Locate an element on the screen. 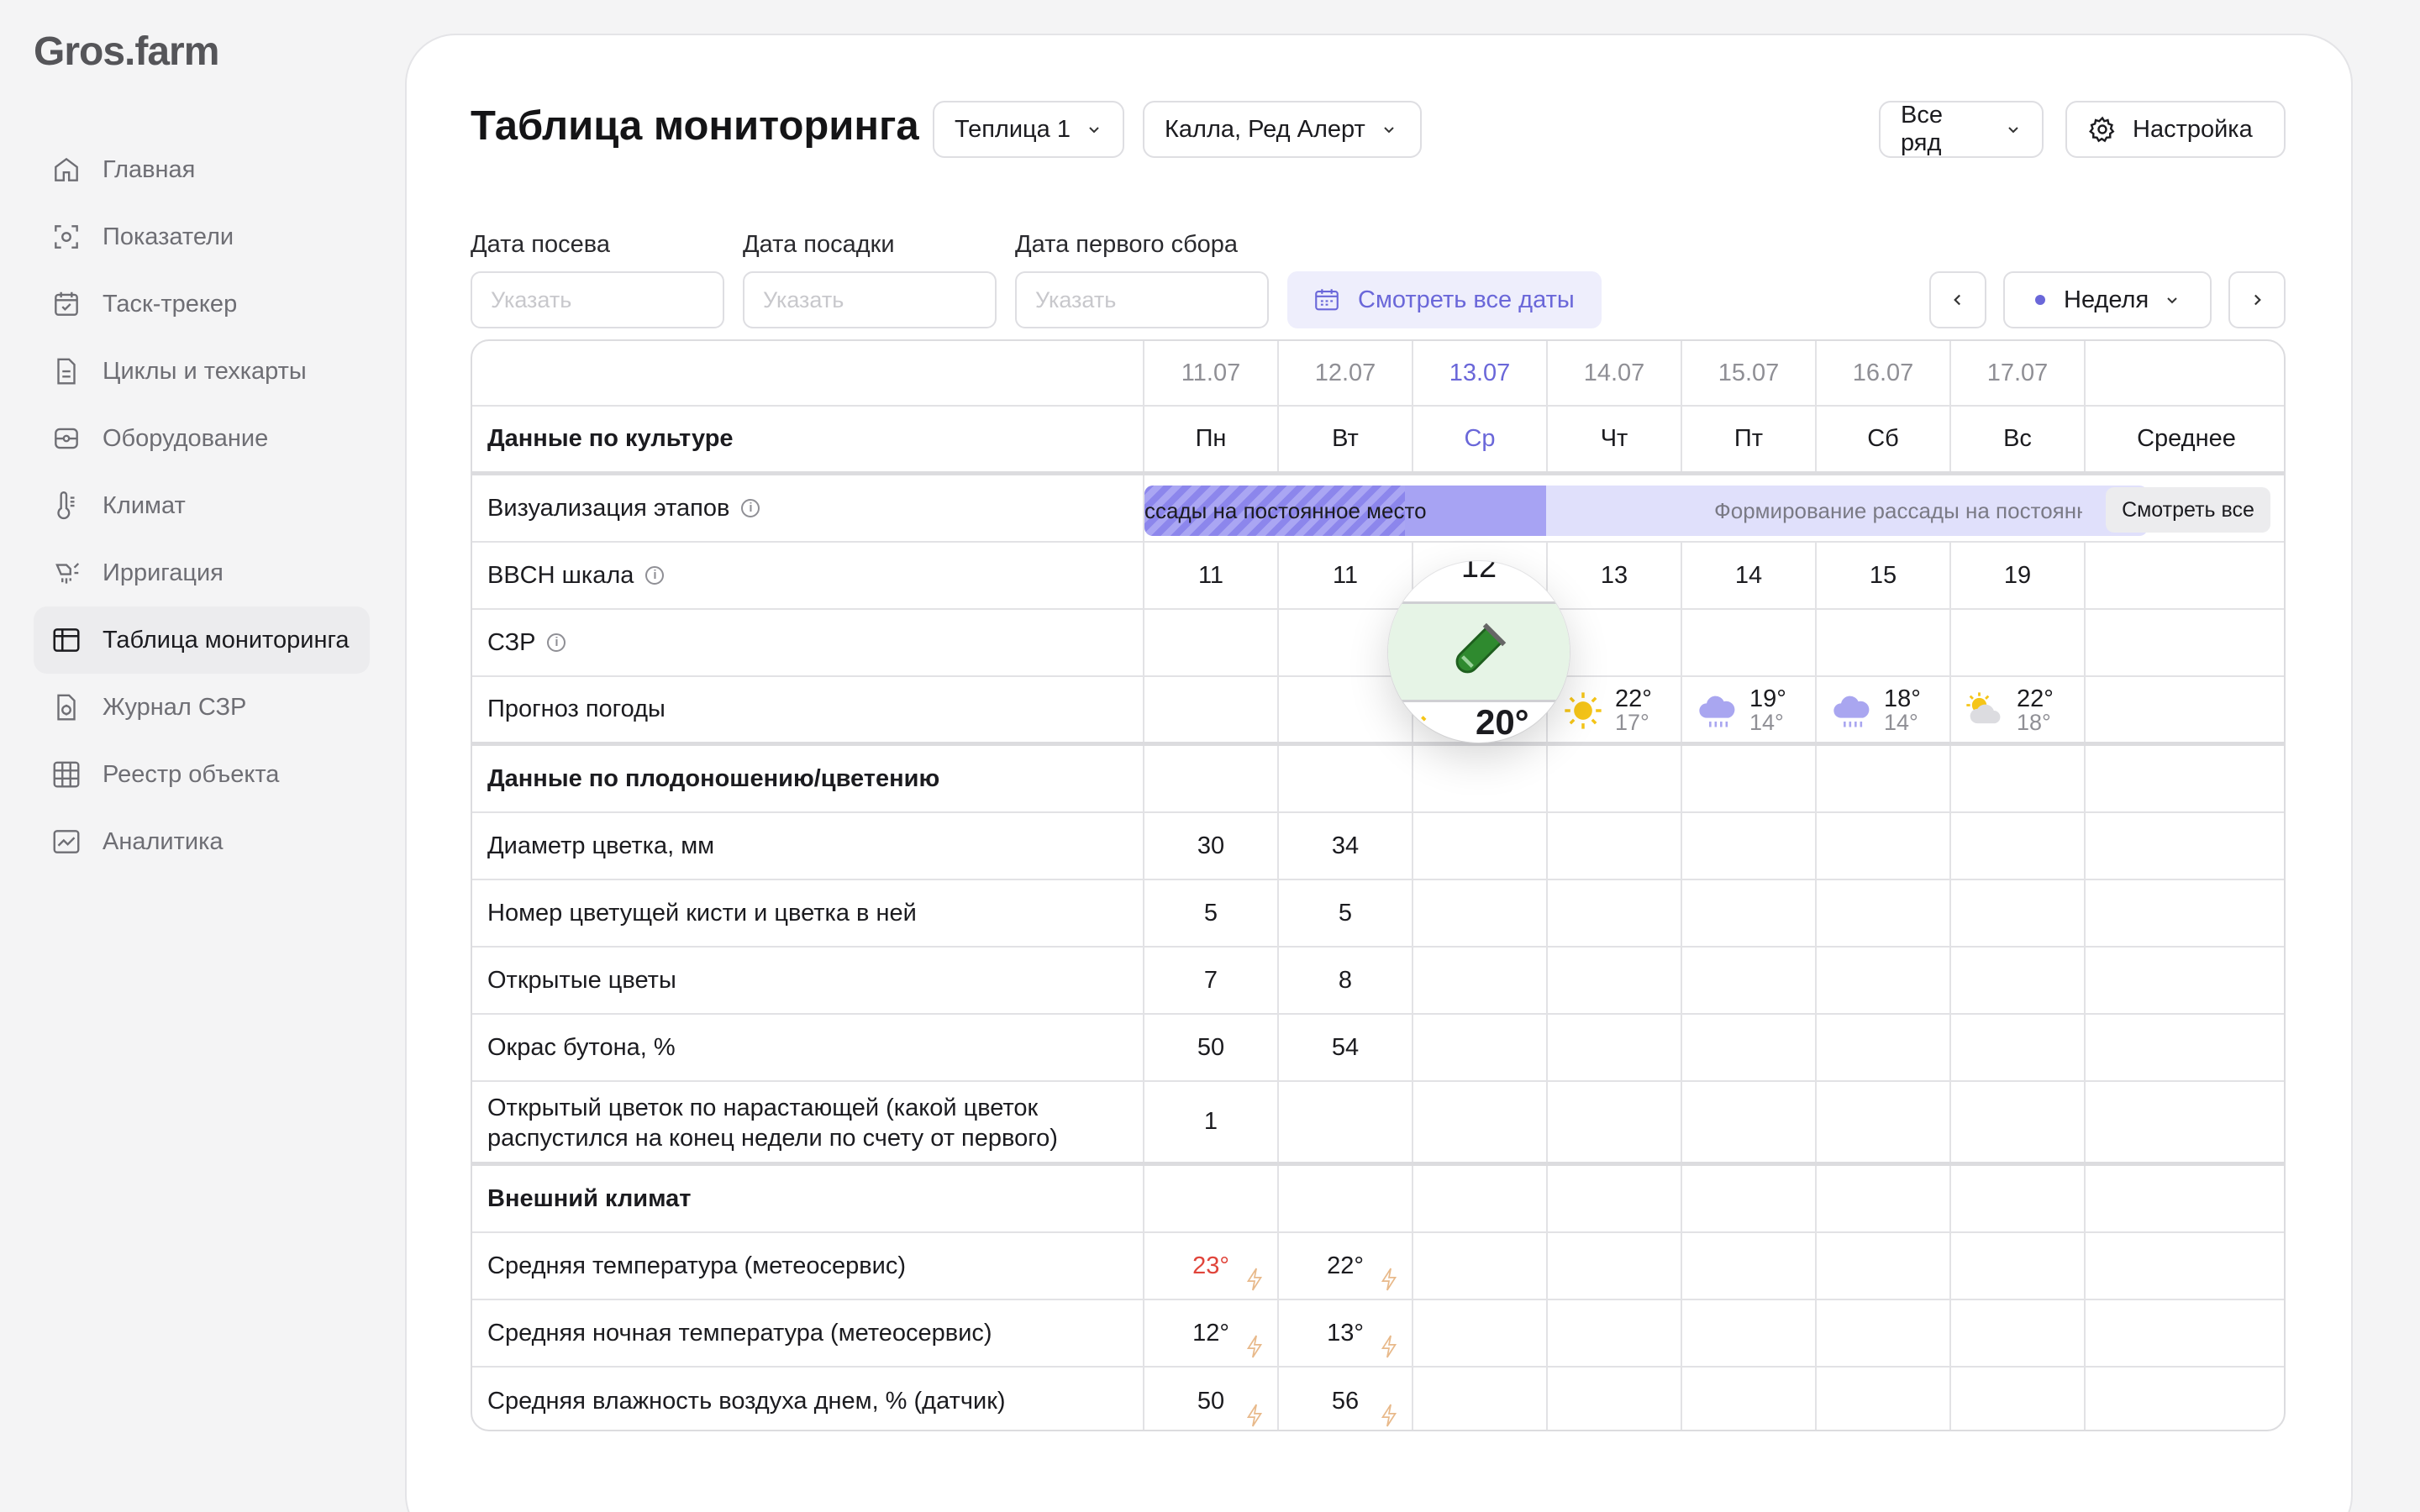 The height and width of the screenshot is (1512, 2420). harvest-date-input: Указать is located at coordinates (1142, 299).